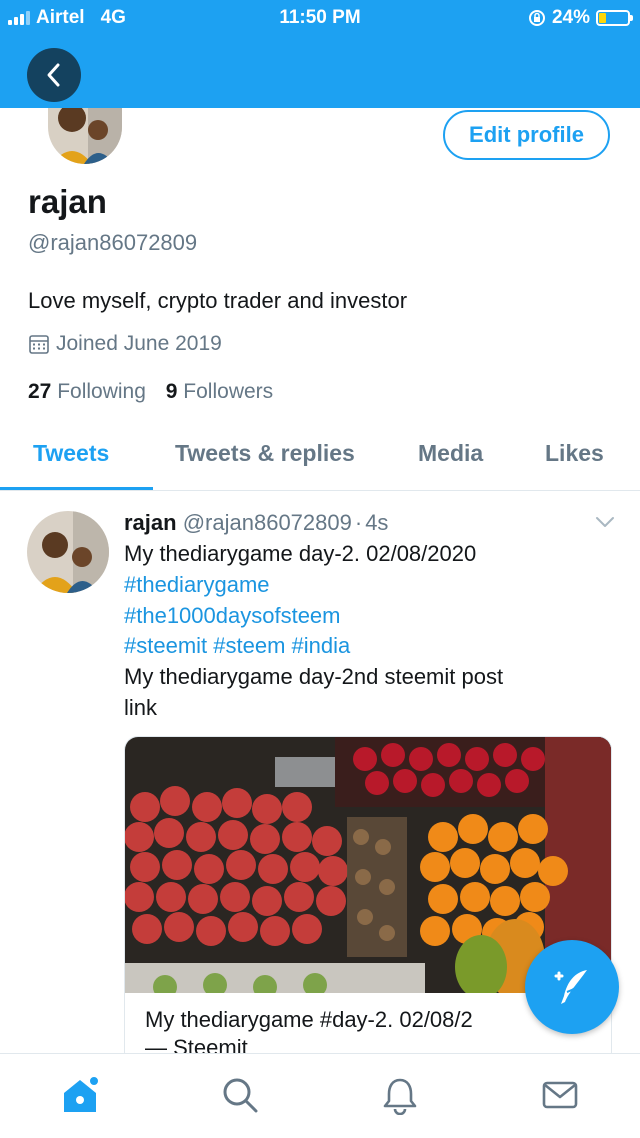 This screenshot has height=1138, width=640. I want to click on profile-bio: Love myself, crypto trader and investor, so click(218, 300).